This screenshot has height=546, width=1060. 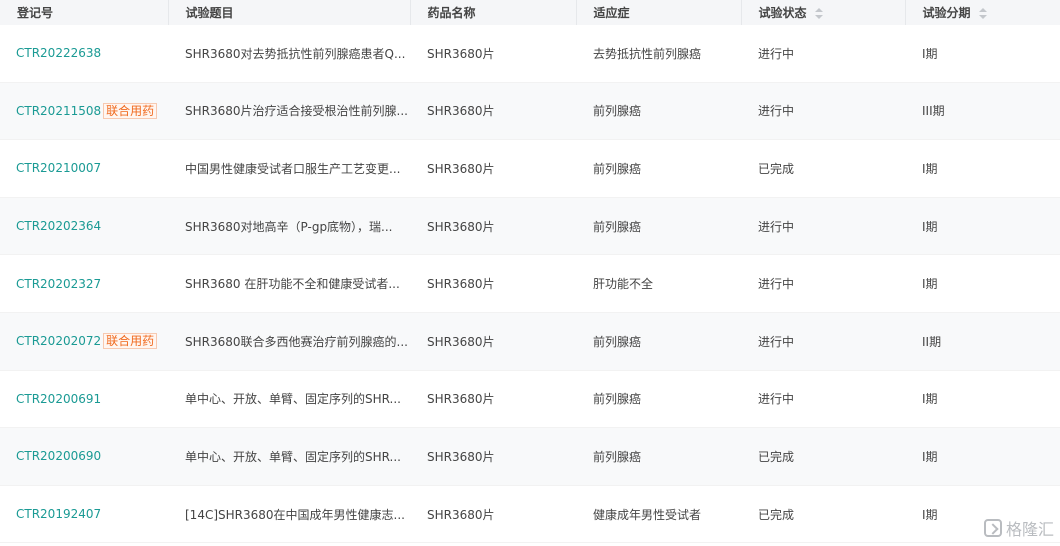 I want to click on cell-phase: III期, so click(x=982, y=111).